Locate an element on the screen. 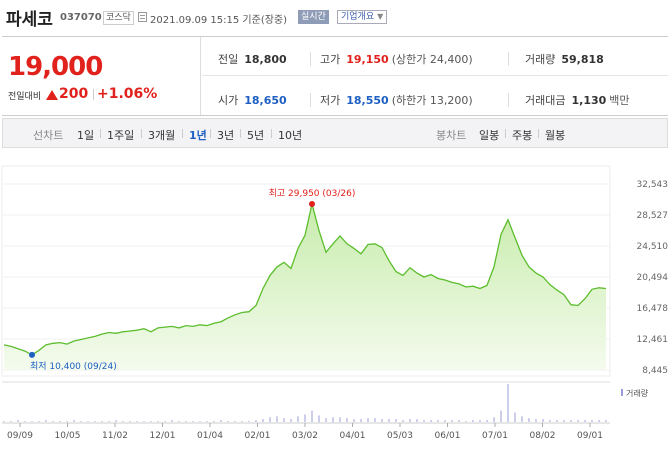 Image resolution: width=670 pixels, height=457 pixels. period-1w: 1주일 is located at coordinates (120, 135).